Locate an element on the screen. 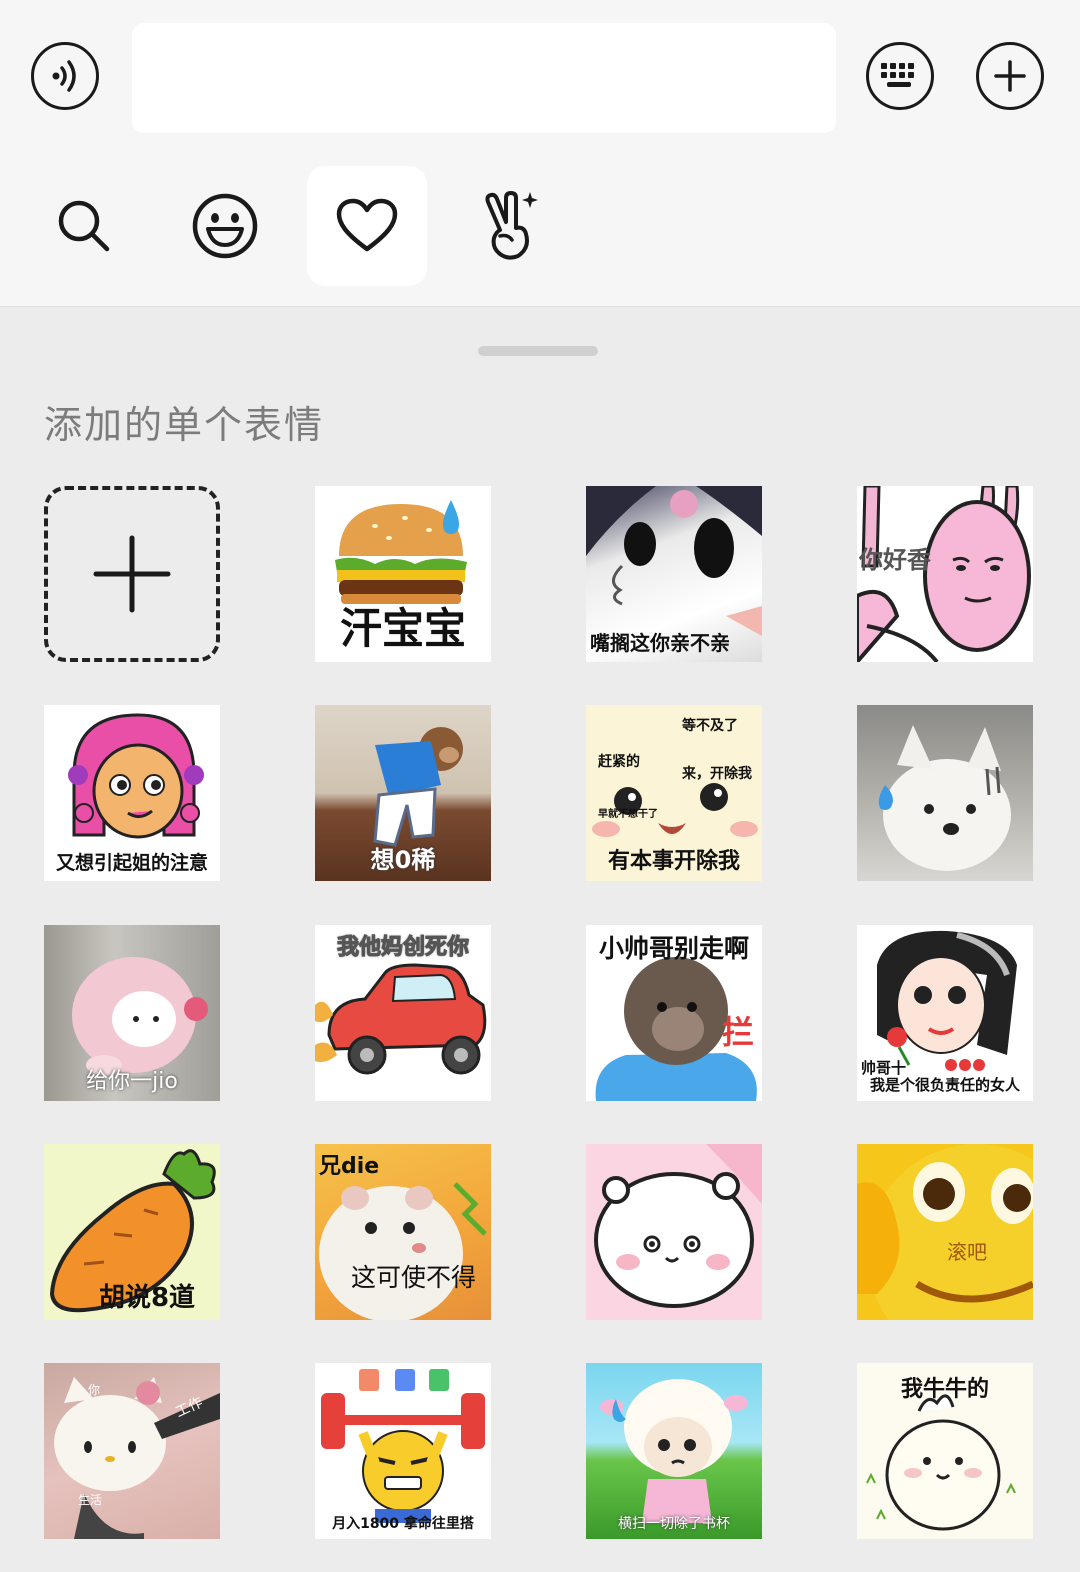 Image resolution: width=1080 pixels, height=1572 pixels. heart-icon is located at coordinates (367, 225).